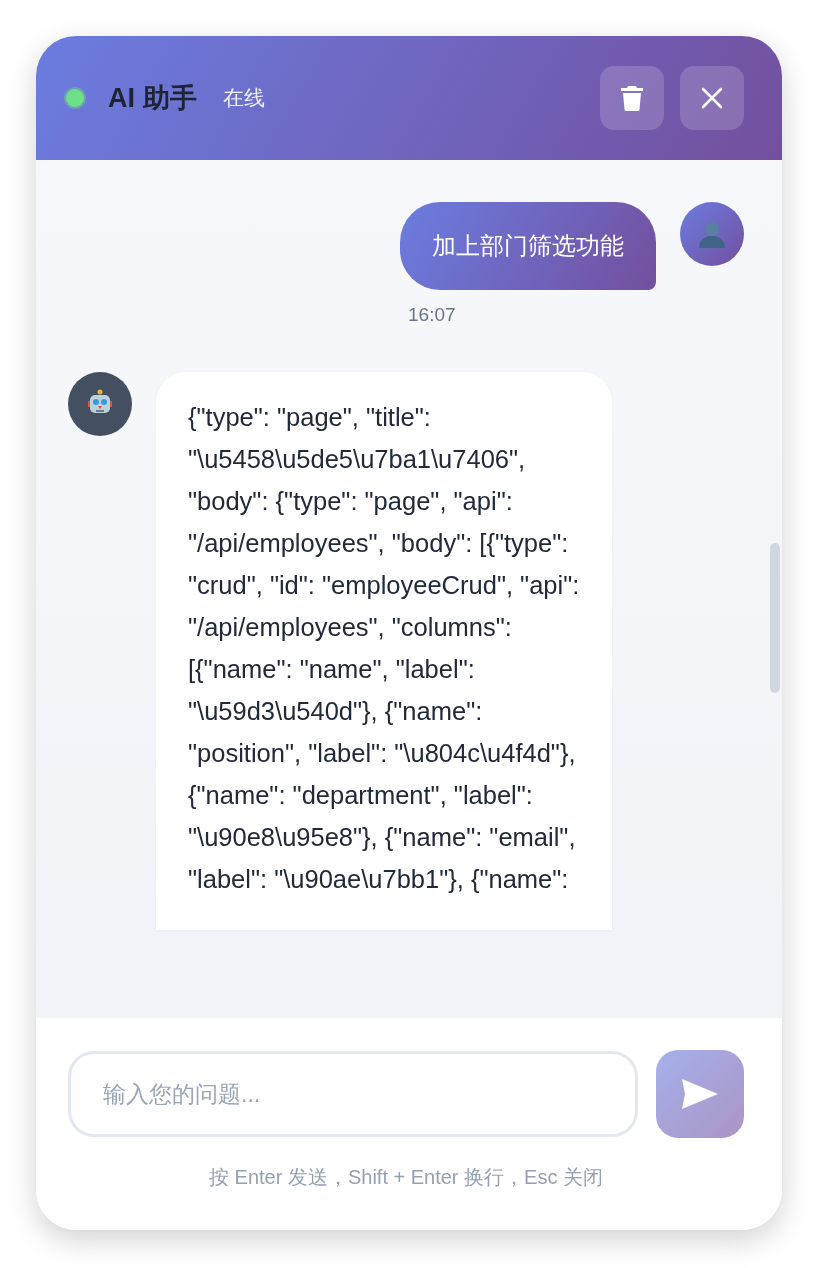 The image size is (818, 1268). I want to click on send-icon, so click(700, 1094).